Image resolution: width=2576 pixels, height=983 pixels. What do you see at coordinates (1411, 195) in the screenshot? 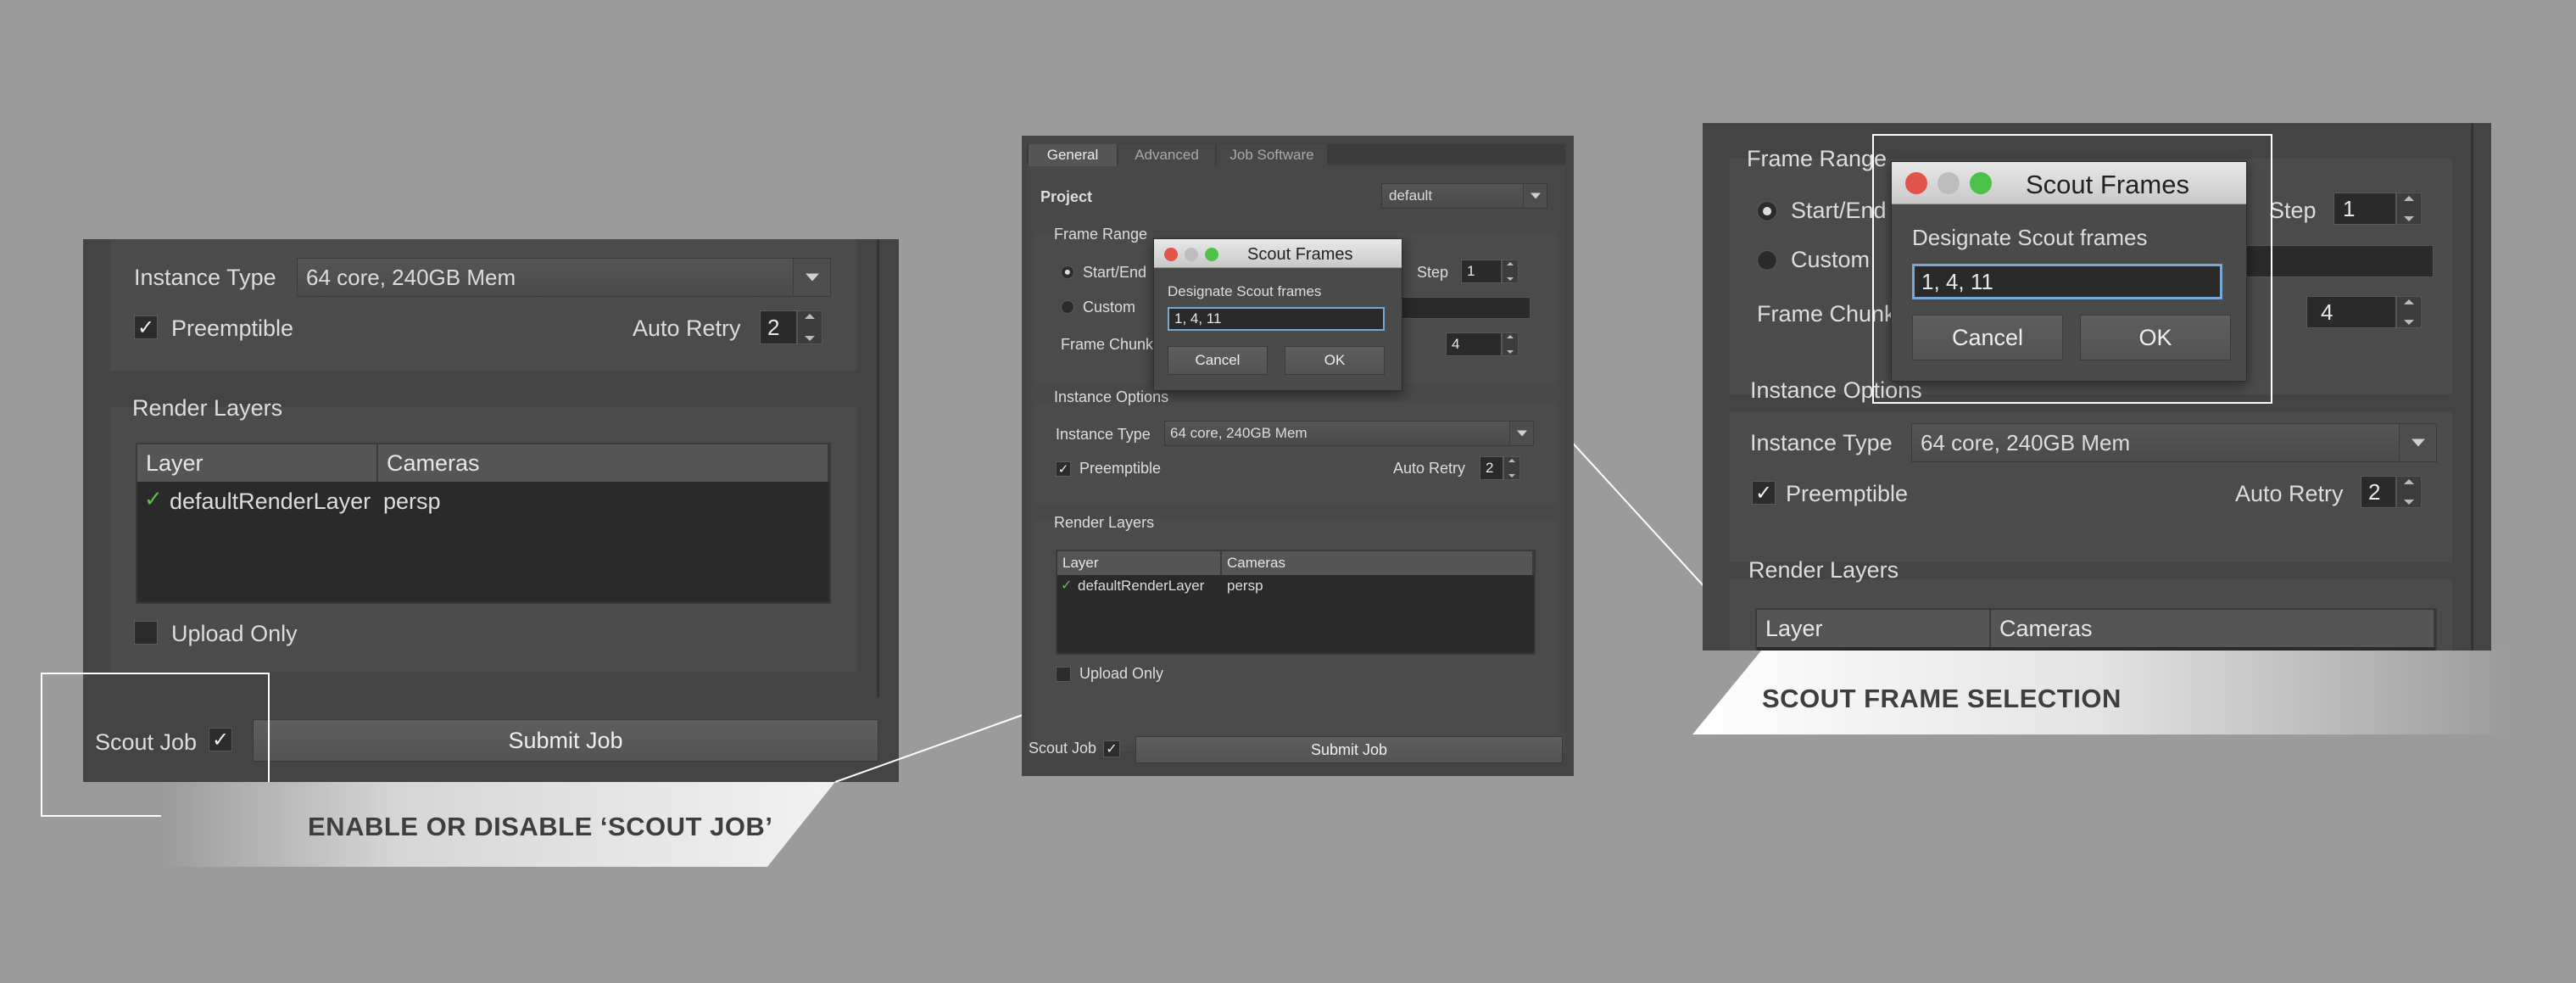
I see `project-value: default` at bounding box center [1411, 195].